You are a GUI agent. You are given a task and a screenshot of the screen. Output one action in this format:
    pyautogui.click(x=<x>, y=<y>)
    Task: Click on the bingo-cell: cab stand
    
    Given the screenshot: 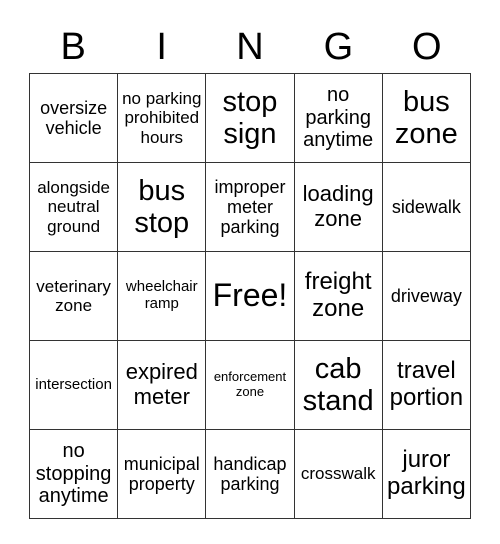 What is the action you would take?
    pyautogui.click(x=338, y=385)
    